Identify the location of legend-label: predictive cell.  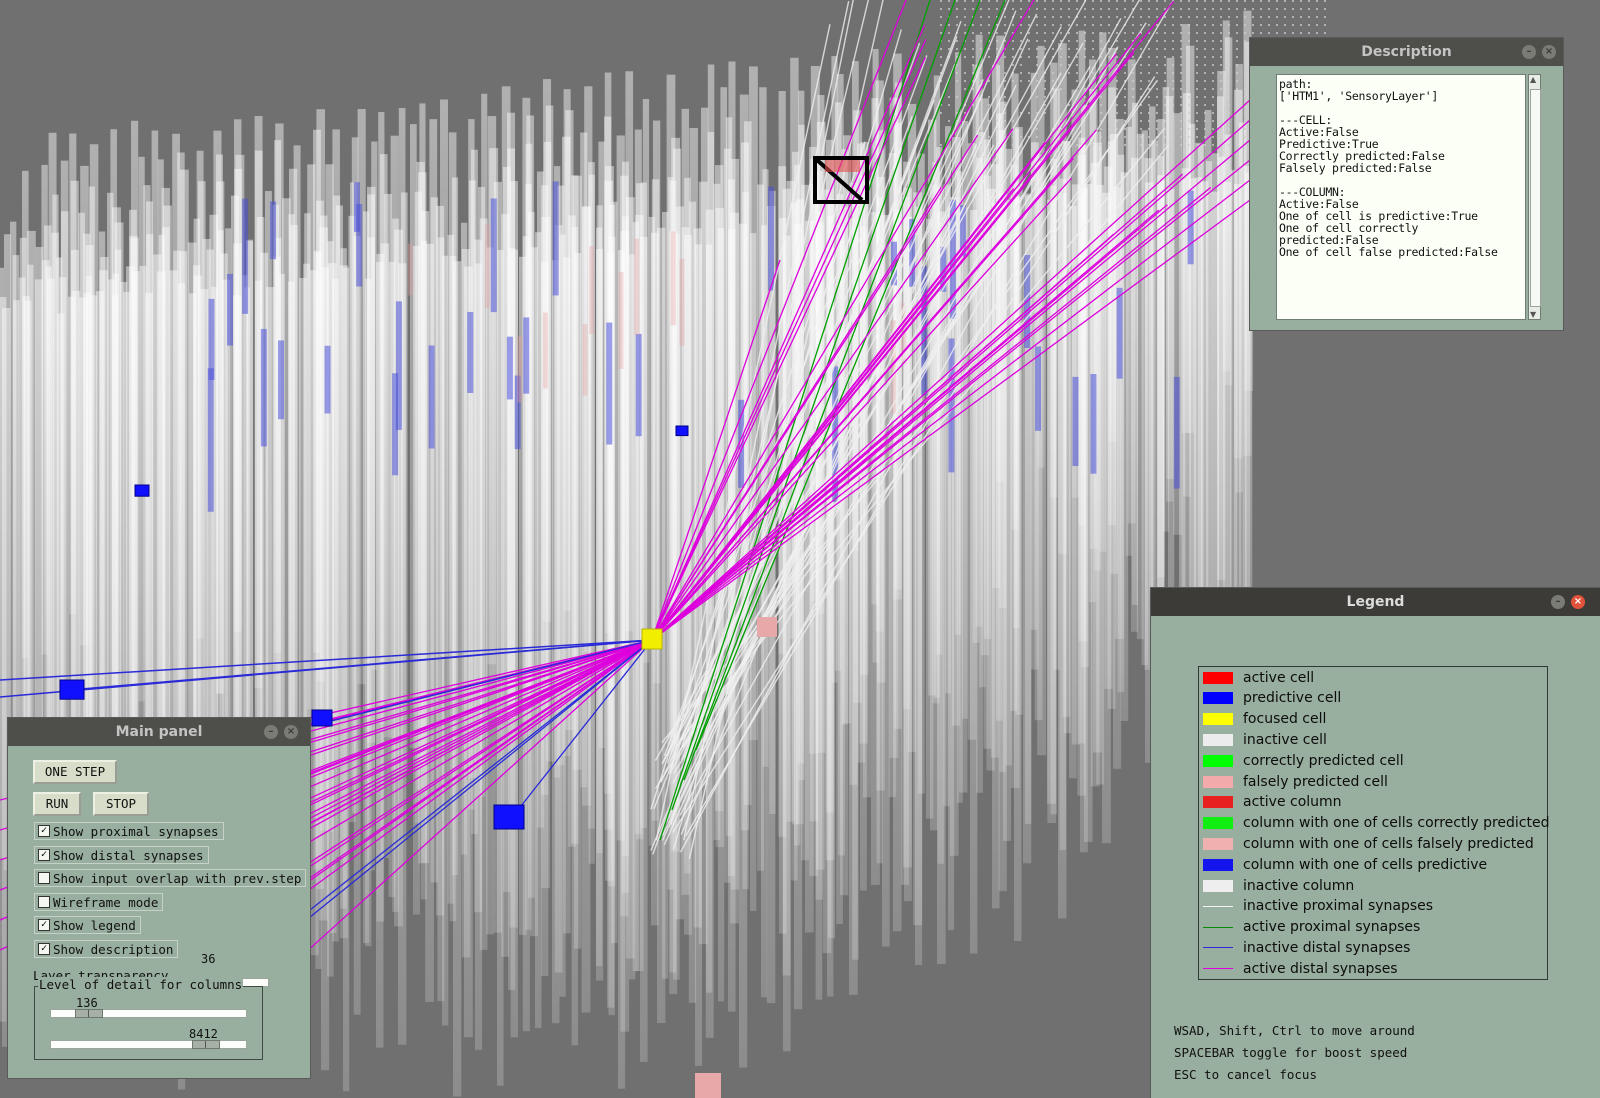
(1292, 698).